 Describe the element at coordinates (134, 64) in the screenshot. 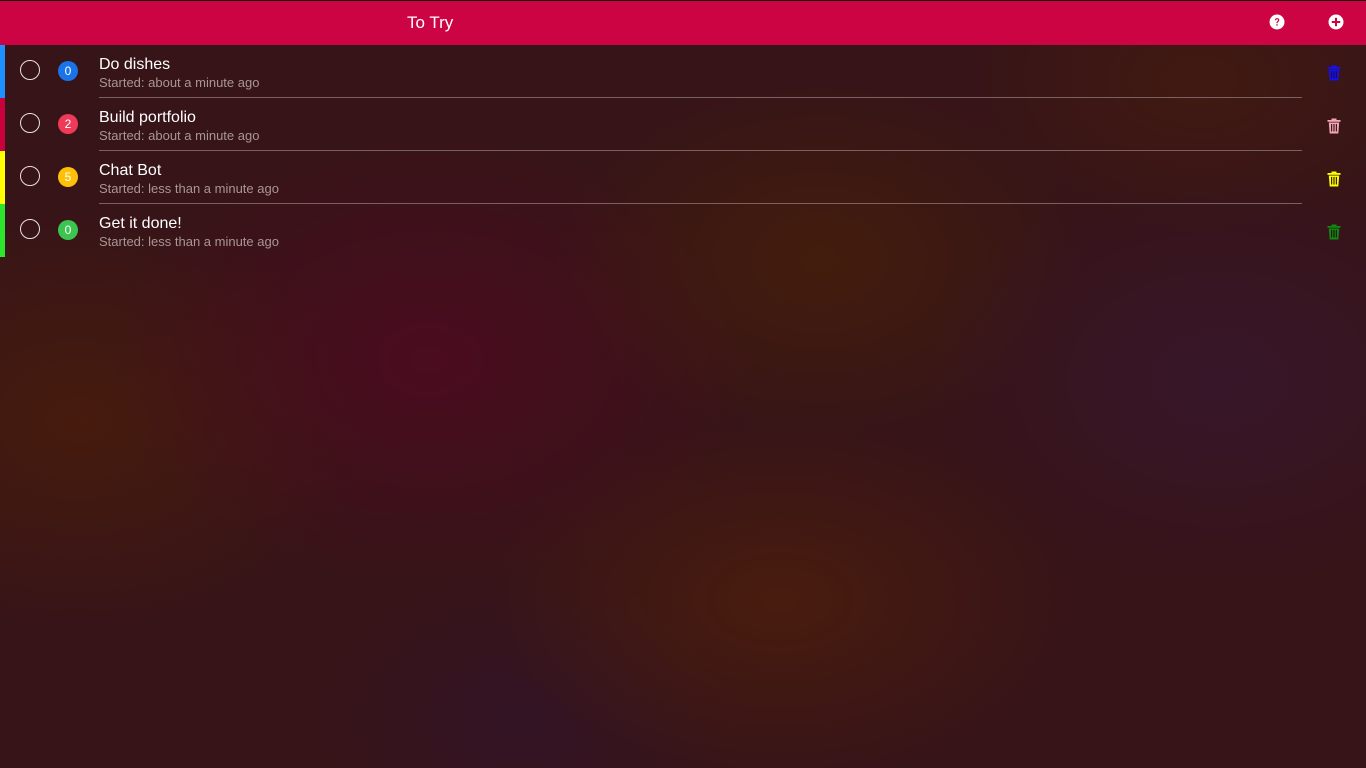

I see `task-name: Do dishes` at that location.